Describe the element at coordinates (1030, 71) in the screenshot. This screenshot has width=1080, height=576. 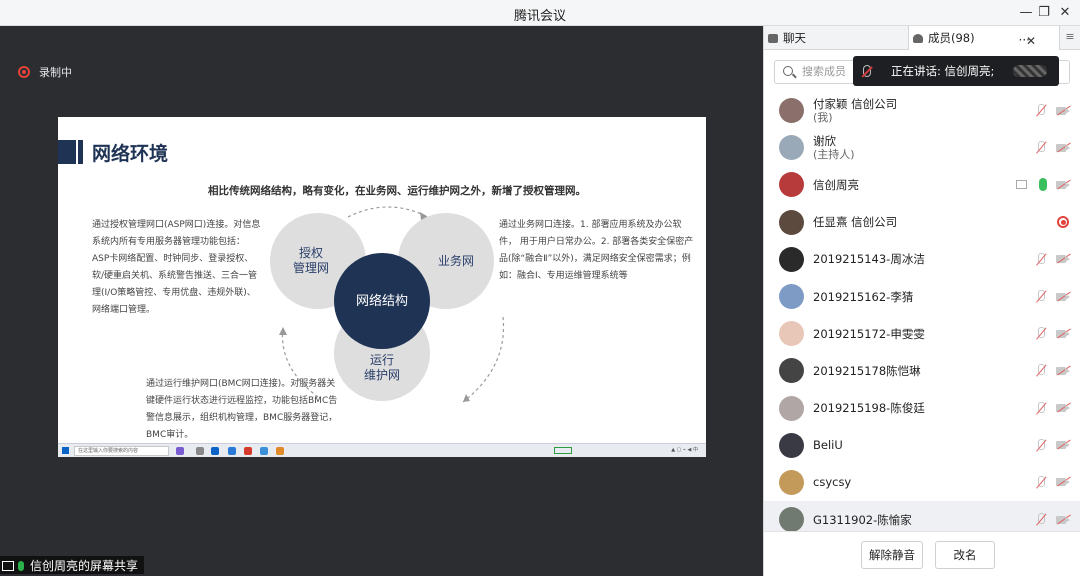
I see `speaker-avatar-blur` at that location.